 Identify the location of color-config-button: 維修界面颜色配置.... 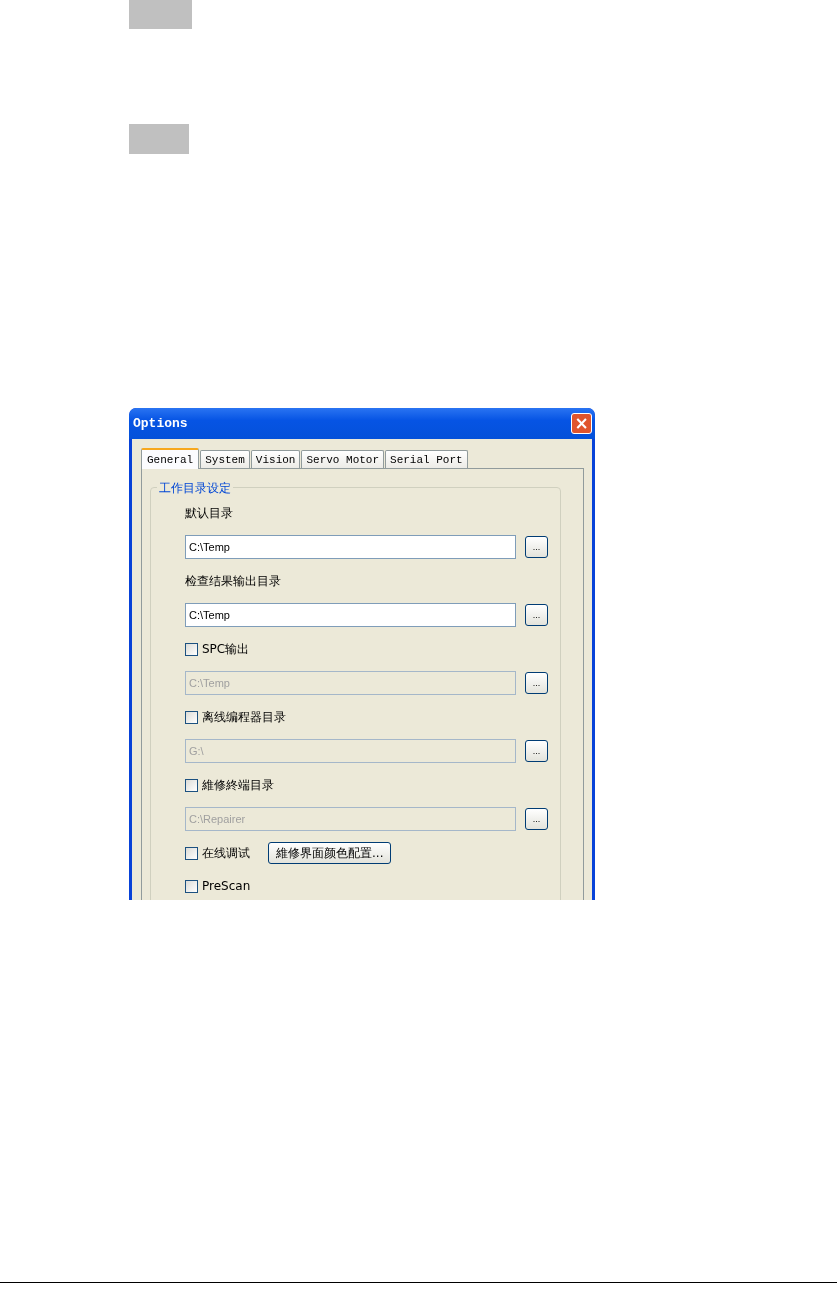
(330, 853).